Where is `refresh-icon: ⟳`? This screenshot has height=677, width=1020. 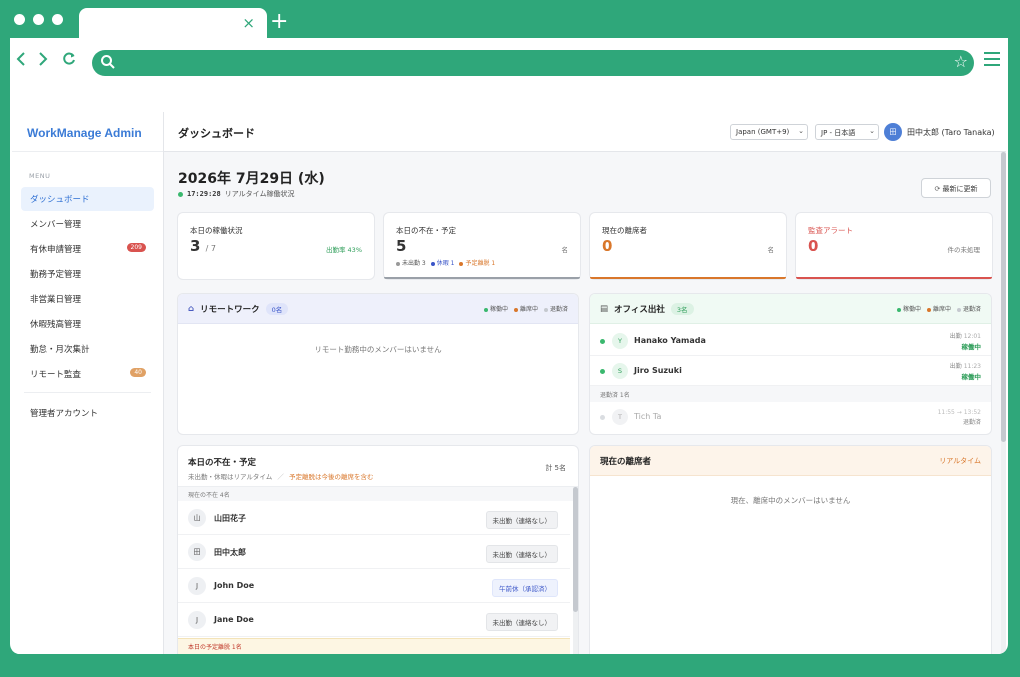 refresh-icon: ⟳ is located at coordinates (937, 189).